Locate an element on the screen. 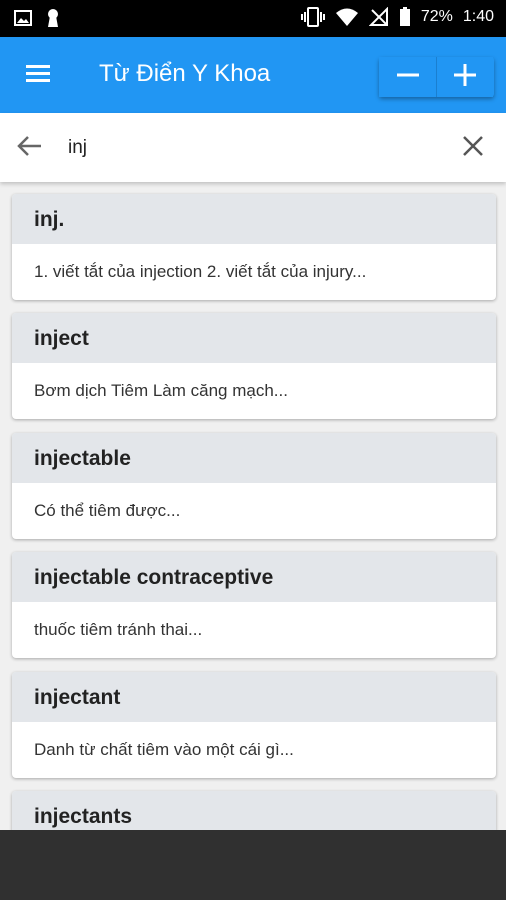 The image size is (506, 900). minus-icon is located at coordinates (407, 77).